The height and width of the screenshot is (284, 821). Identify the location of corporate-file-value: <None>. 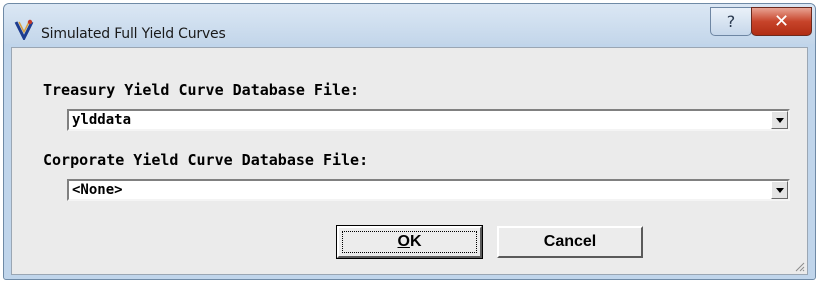
(97, 190).